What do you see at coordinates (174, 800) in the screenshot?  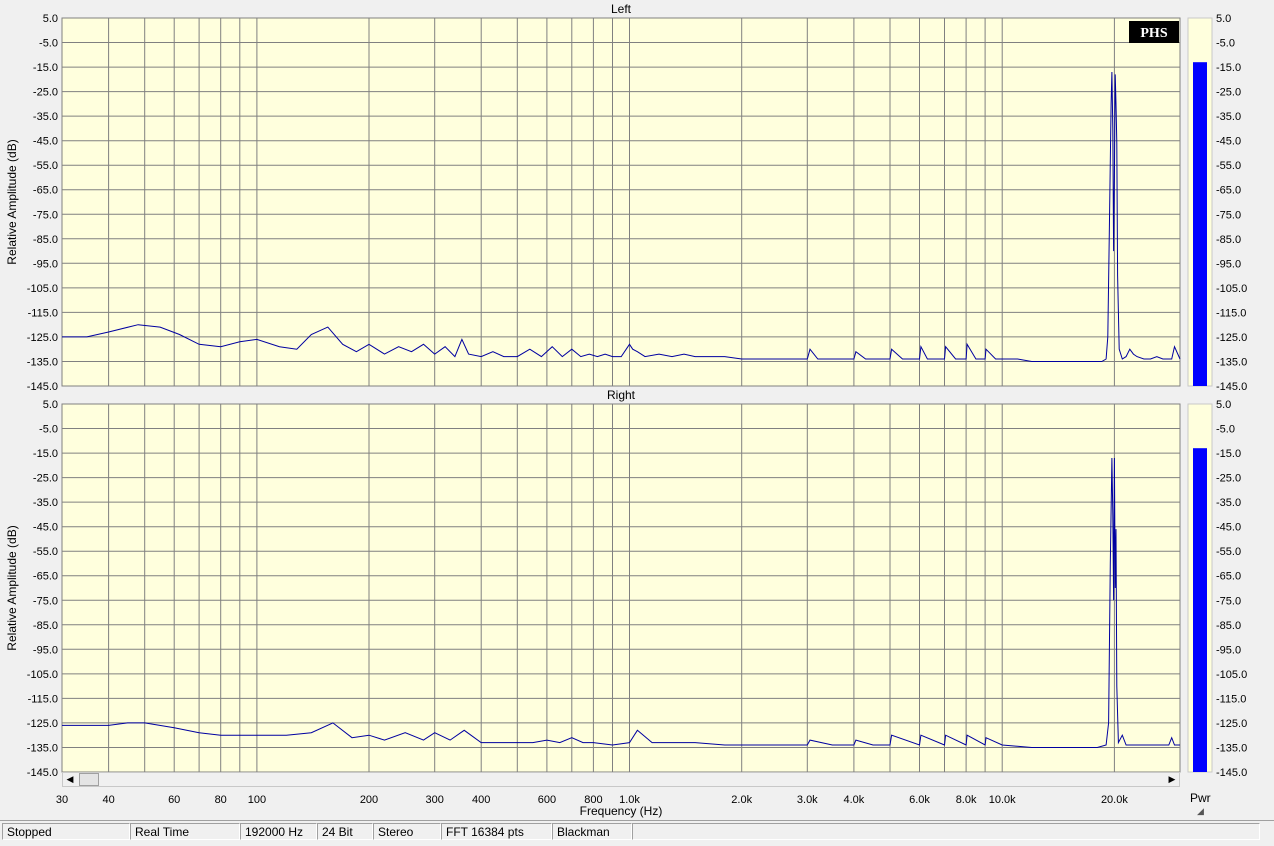 I see `x-tick-label: 60` at bounding box center [174, 800].